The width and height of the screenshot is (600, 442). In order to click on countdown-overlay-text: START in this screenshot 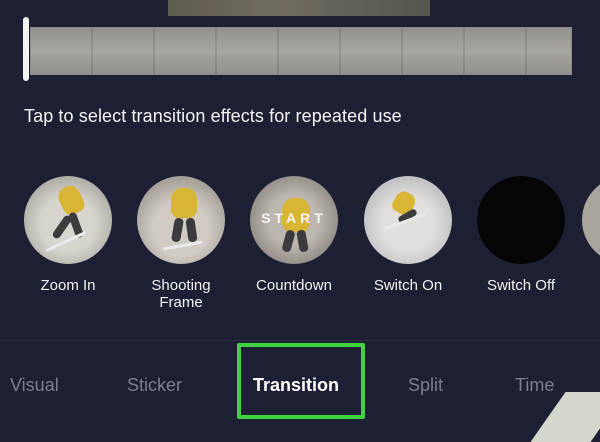, I will do `click(294, 218)`.